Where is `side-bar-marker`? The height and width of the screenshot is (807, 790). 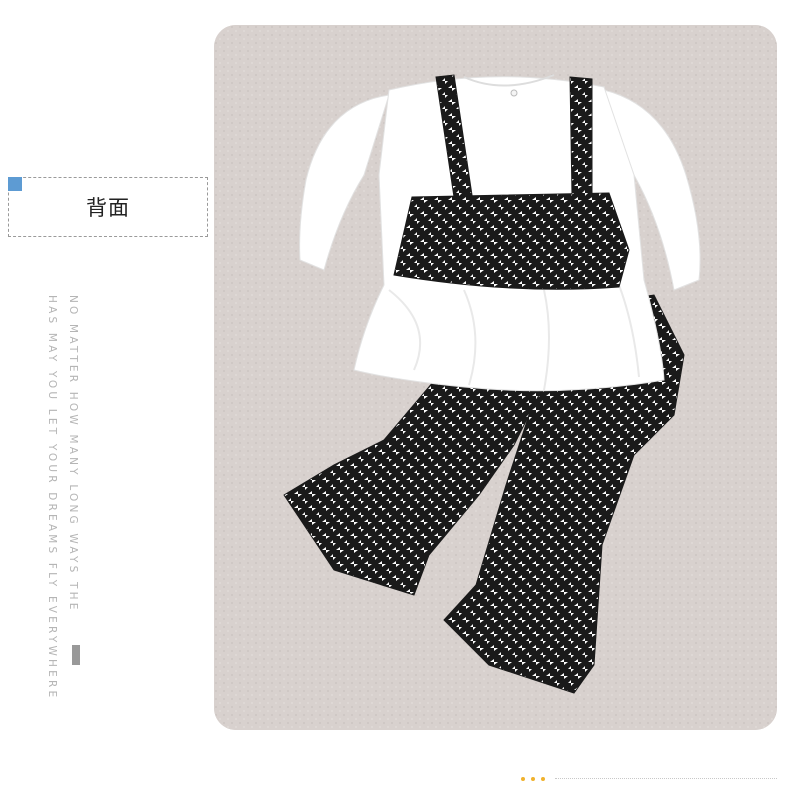
side-bar-marker is located at coordinates (76, 655).